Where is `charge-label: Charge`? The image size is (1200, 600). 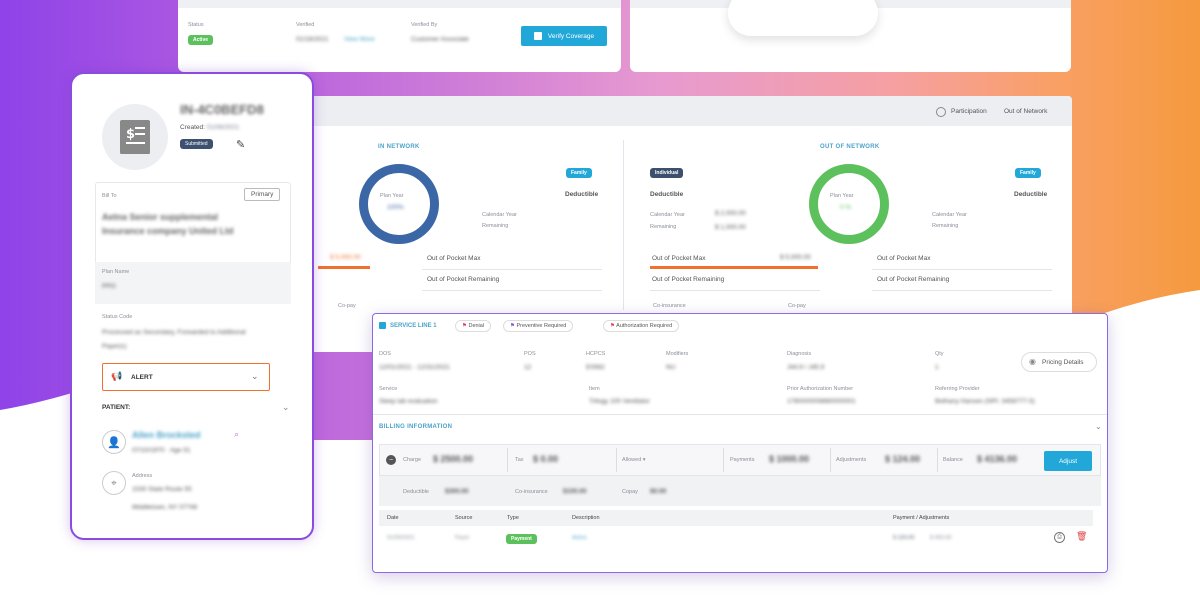
charge-label: Charge is located at coordinates (412, 460).